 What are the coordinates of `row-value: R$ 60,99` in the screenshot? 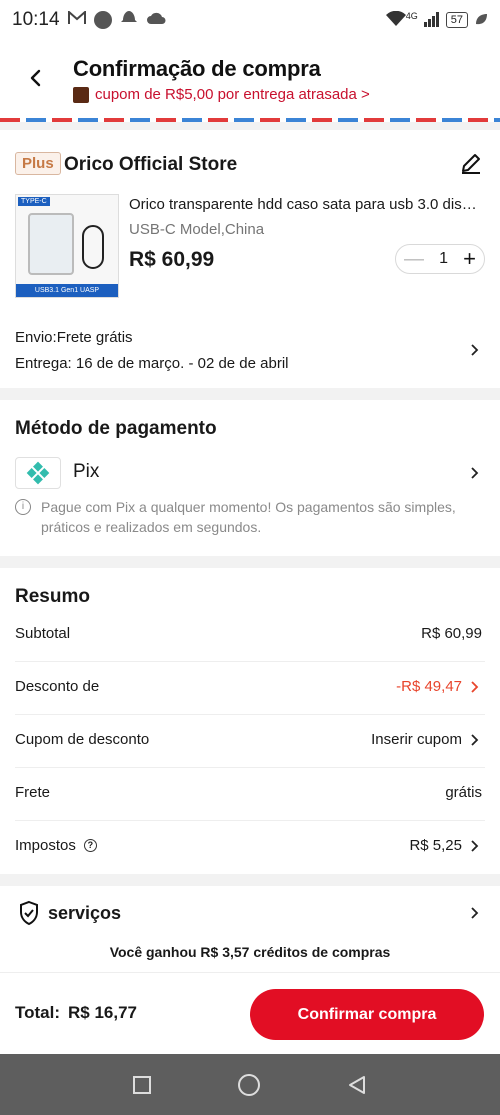 It's located at (451, 633).